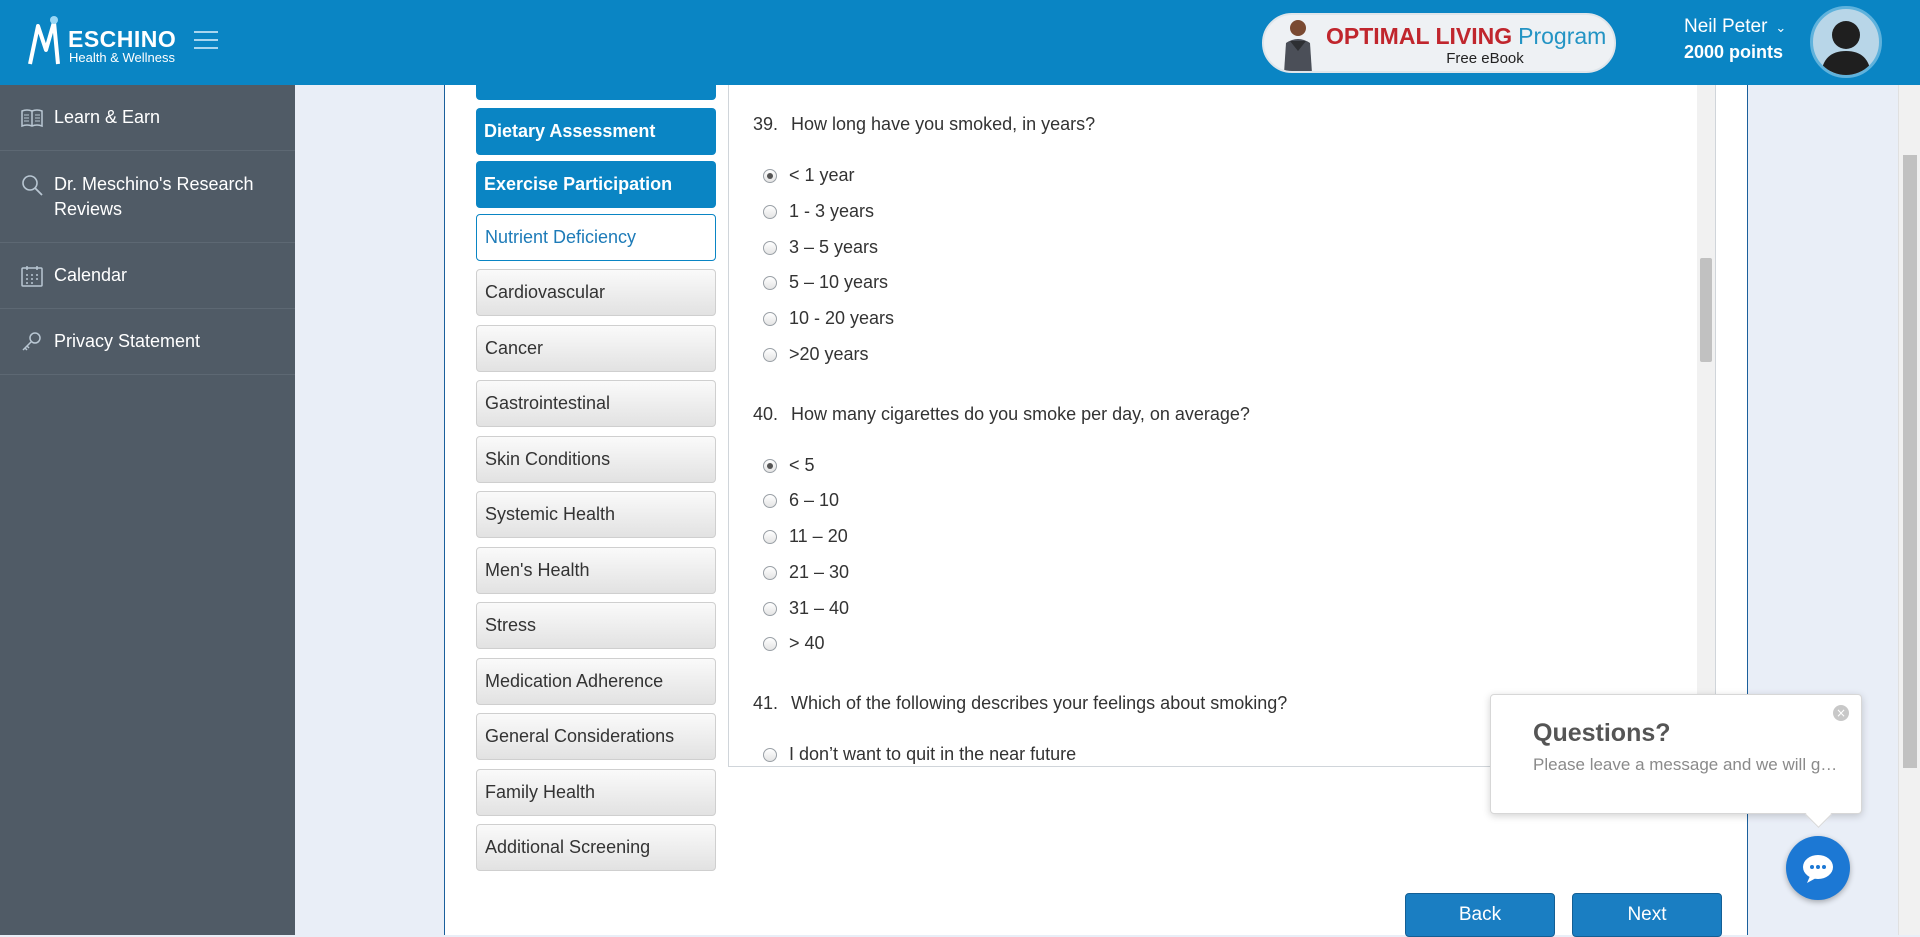 This screenshot has width=1920, height=937. Describe the element at coordinates (829, 354) in the screenshot. I see `option-label: >20 years` at that location.